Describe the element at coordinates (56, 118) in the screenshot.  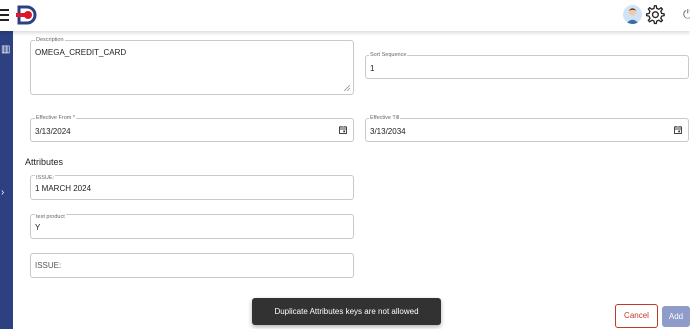
I see `effective-from-label: Effective From *` at that location.